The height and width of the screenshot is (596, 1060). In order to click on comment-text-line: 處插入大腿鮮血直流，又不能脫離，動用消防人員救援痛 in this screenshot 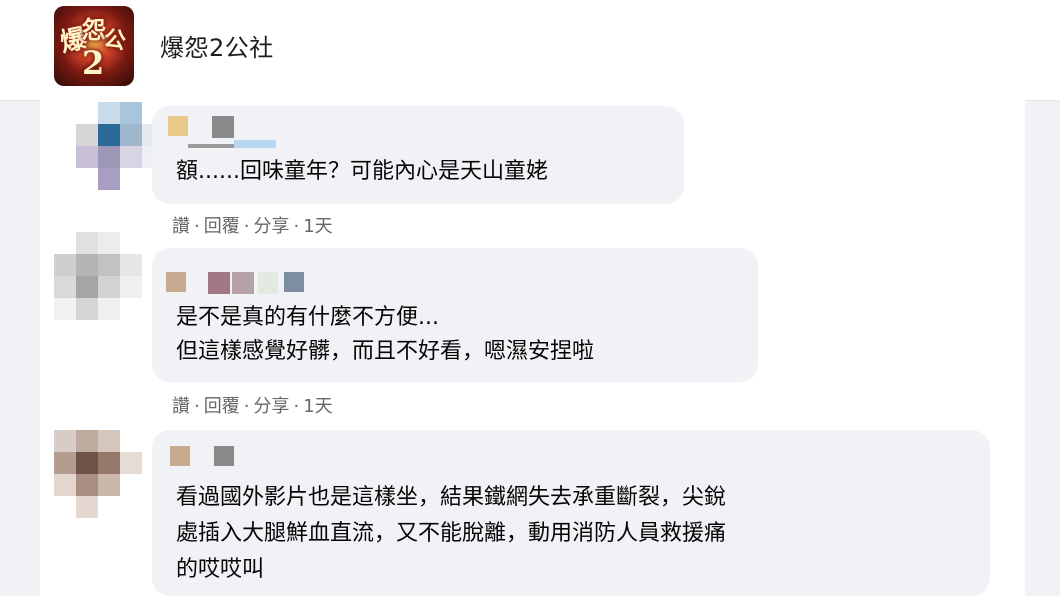, I will do `click(451, 533)`.